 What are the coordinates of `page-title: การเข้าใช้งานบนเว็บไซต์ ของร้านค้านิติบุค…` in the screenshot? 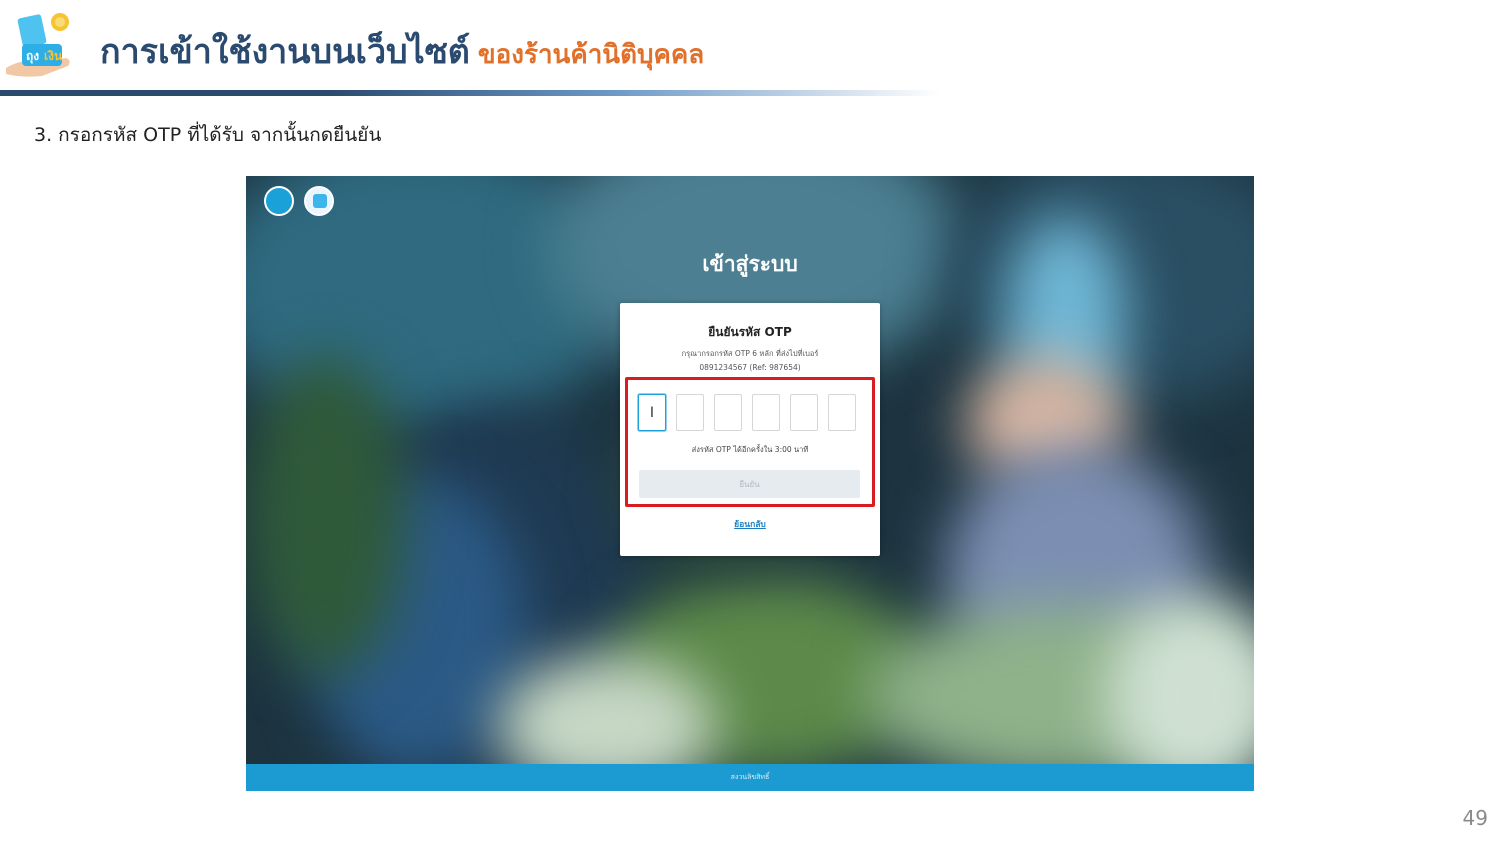 It's located at (402, 51).